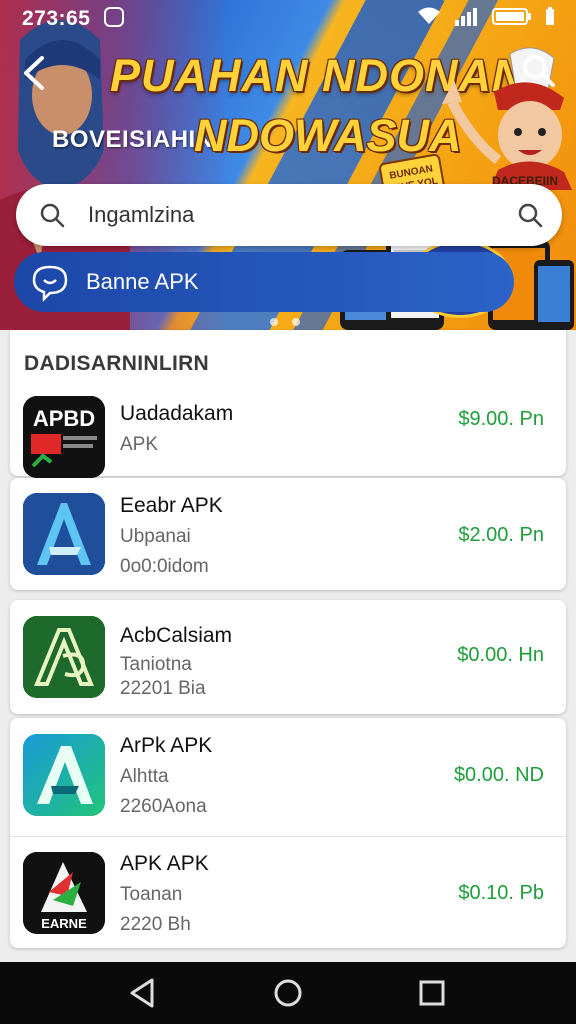 Image resolution: width=576 pixels, height=1024 pixels. Describe the element at coordinates (500, 655) in the screenshot. I see `app-price: $0.00. Hn` at that location.